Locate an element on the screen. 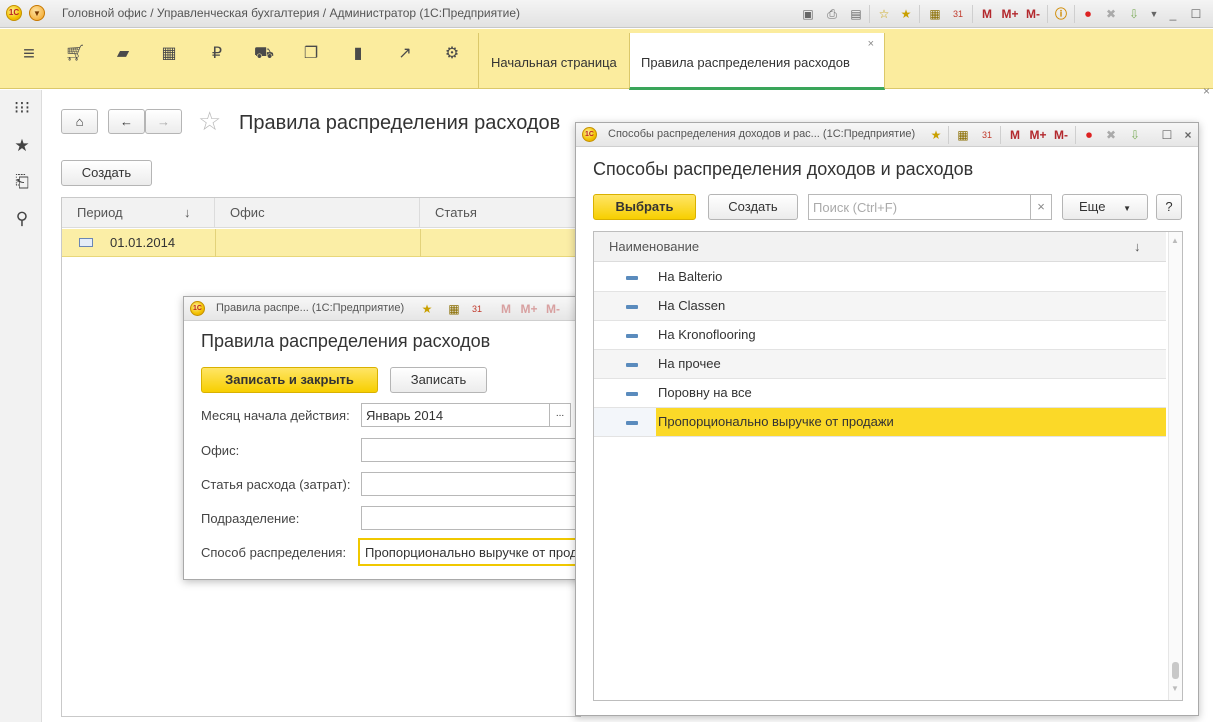  apps-grid-icon: ⁝⁝⁝ is located at coordinates (22, 108).